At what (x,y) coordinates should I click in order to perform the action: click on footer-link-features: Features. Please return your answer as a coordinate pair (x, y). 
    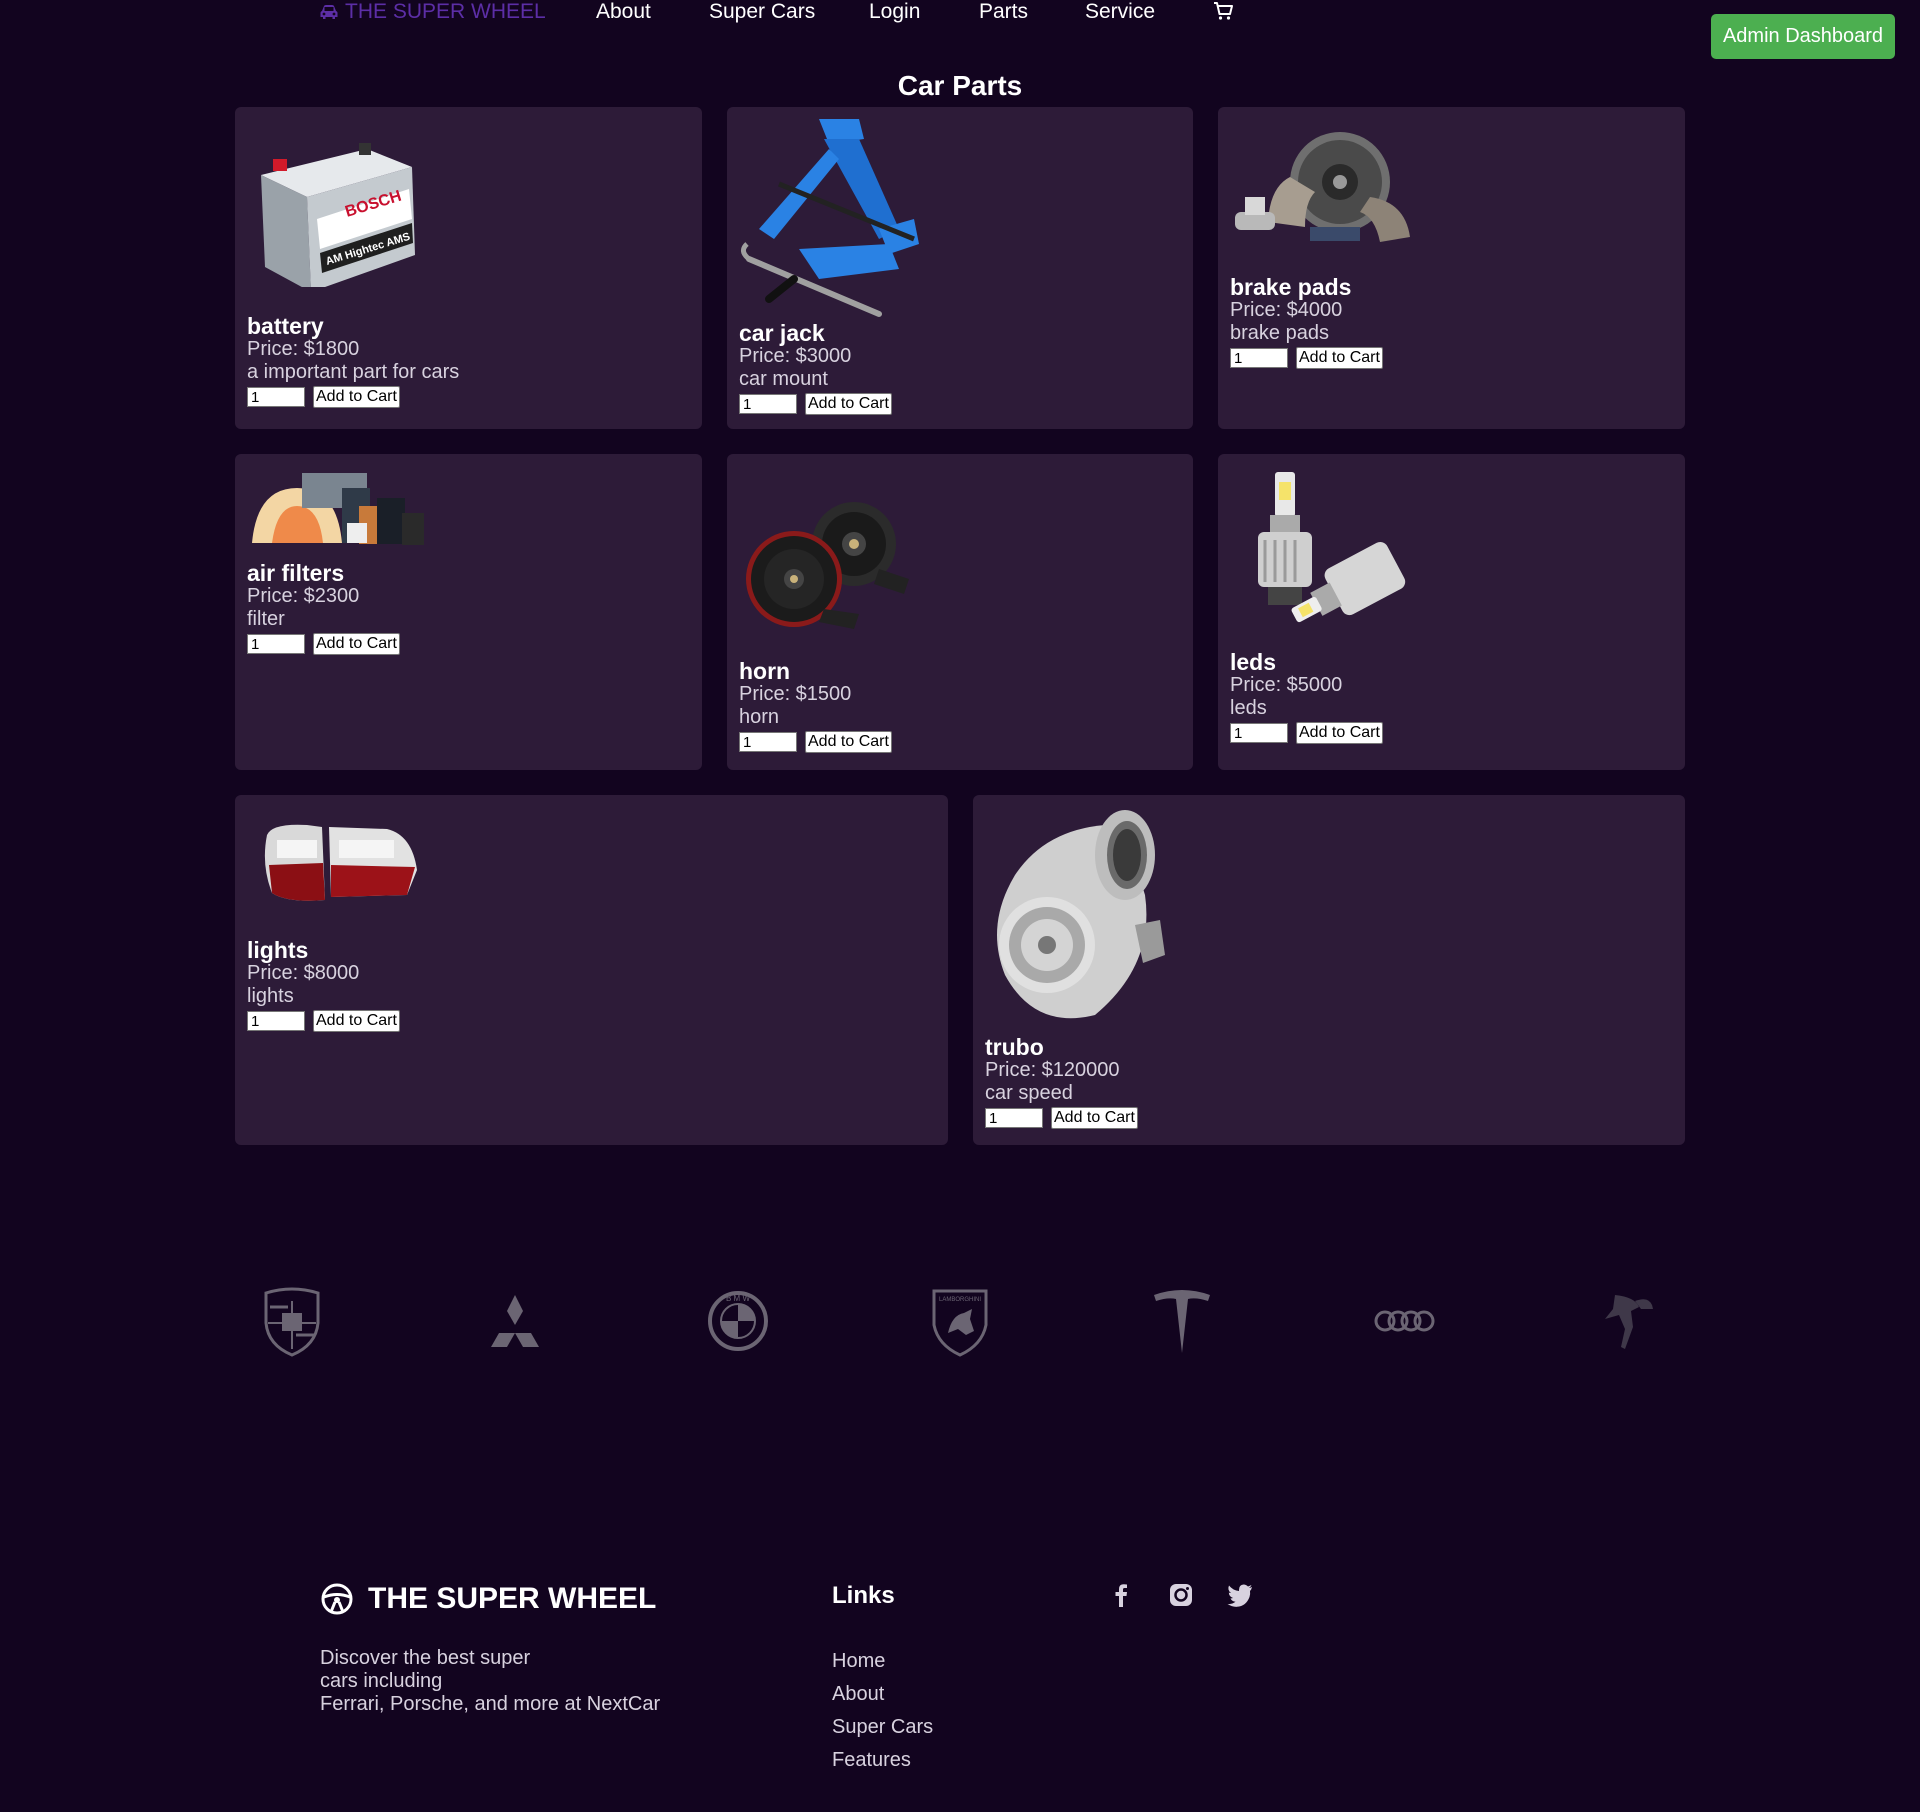
    Looking at the image, I should click on (871, 1760).